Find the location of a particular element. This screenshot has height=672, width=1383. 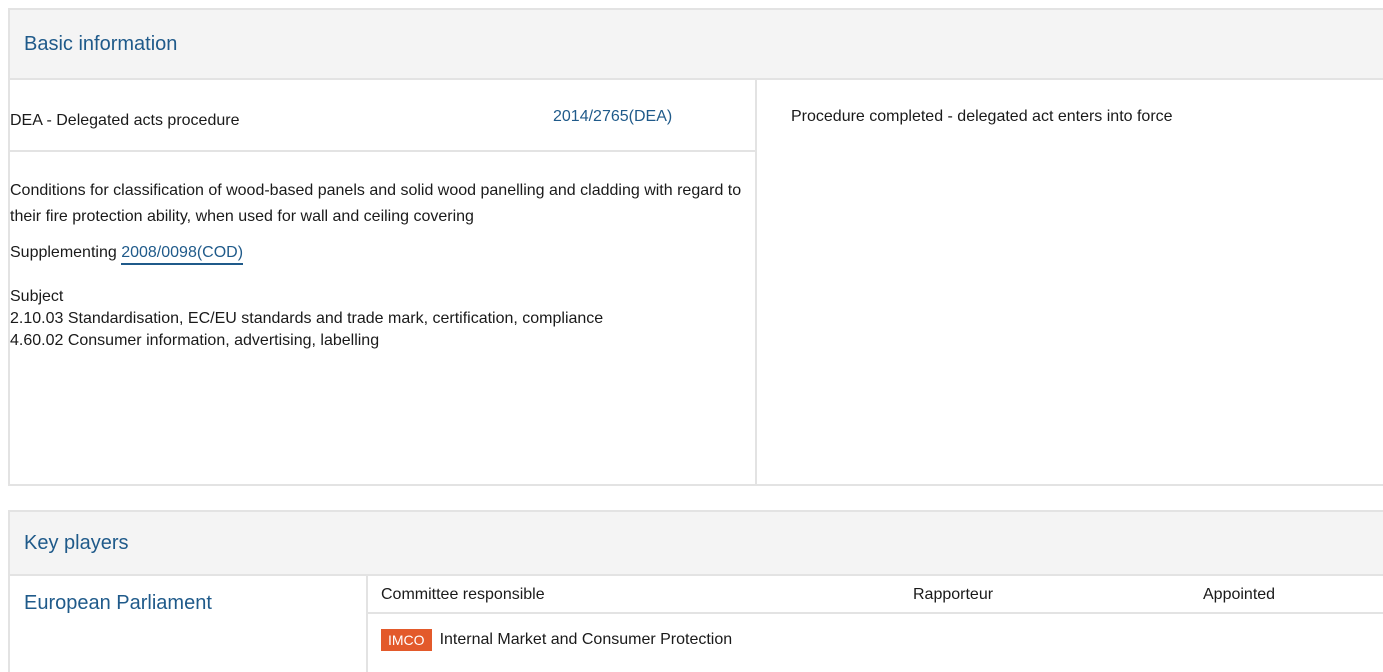

institution-column: European Parliament is located at coordinates (189, 624).